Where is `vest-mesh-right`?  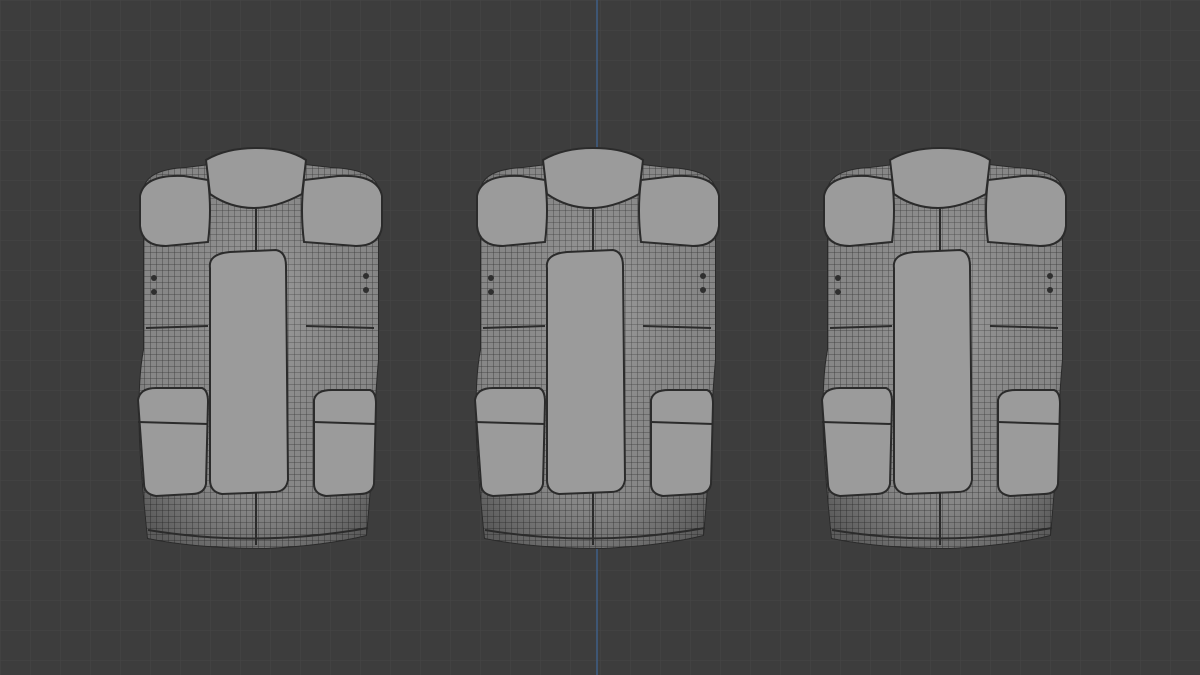
vest-mesh-right is located at coordinates (944, 348).